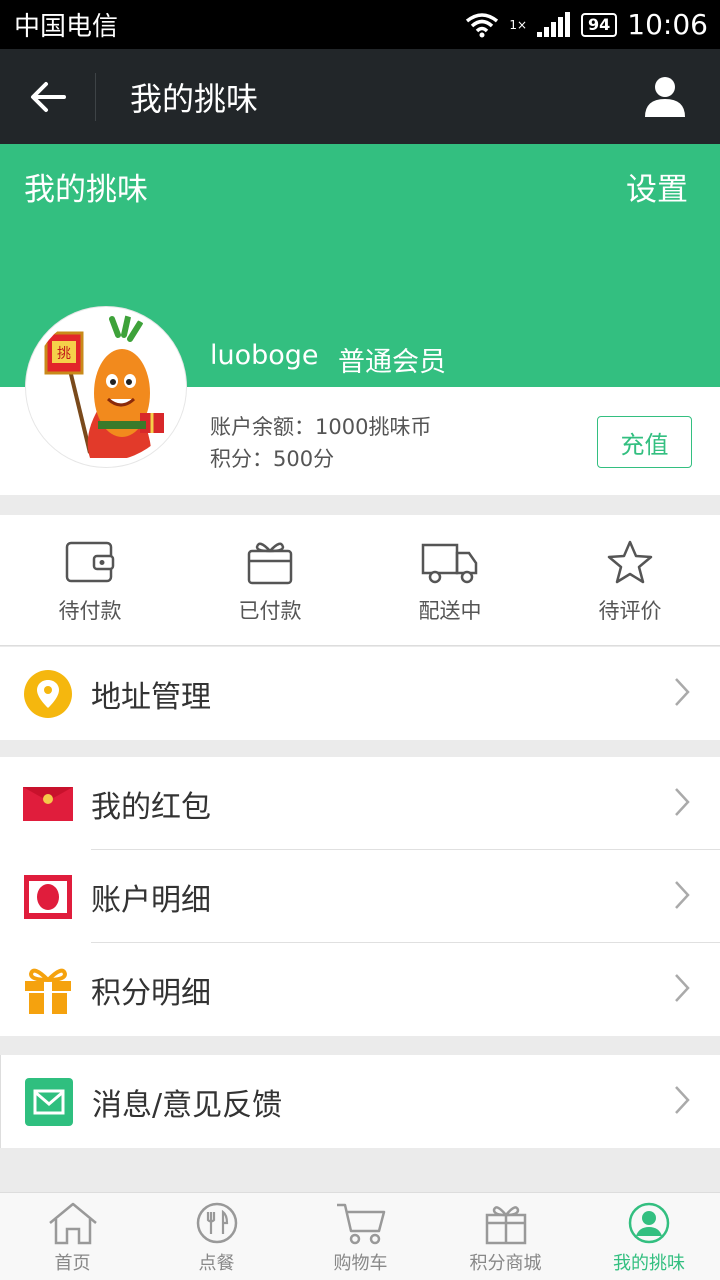  What do you see at coordinates (48, 897) in the screenshot?
I see `banknote-icon` at bounding box center [48, 897].